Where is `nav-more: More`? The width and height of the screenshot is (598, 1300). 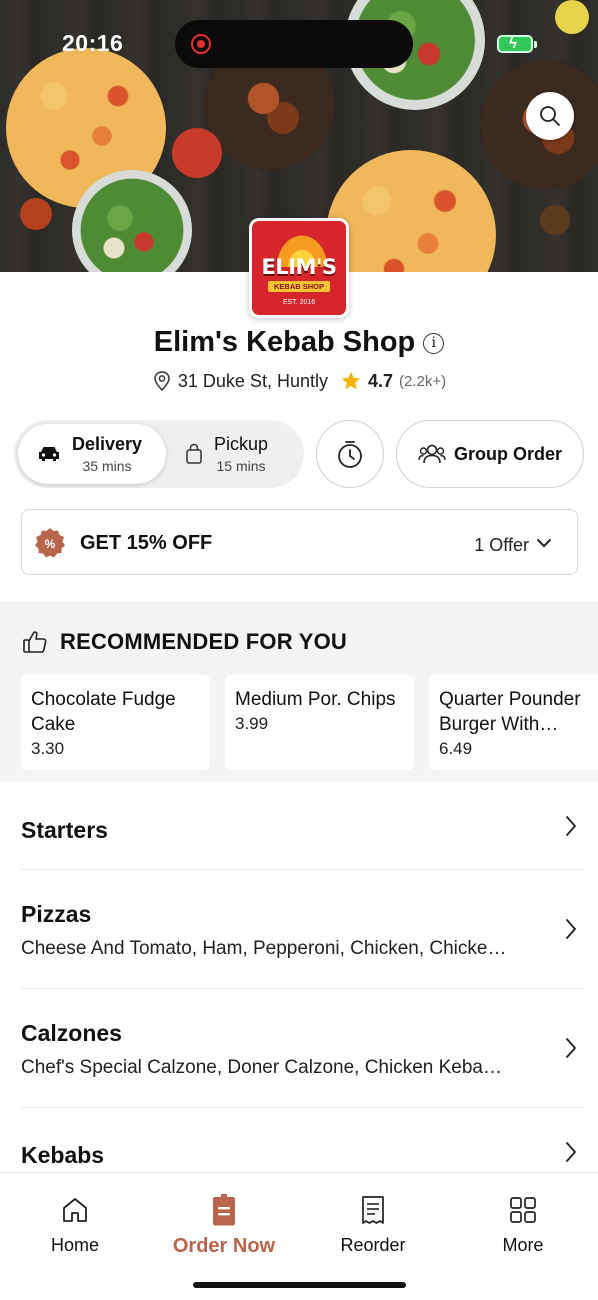
nav-more: More is located at coordinates (523, 1224).